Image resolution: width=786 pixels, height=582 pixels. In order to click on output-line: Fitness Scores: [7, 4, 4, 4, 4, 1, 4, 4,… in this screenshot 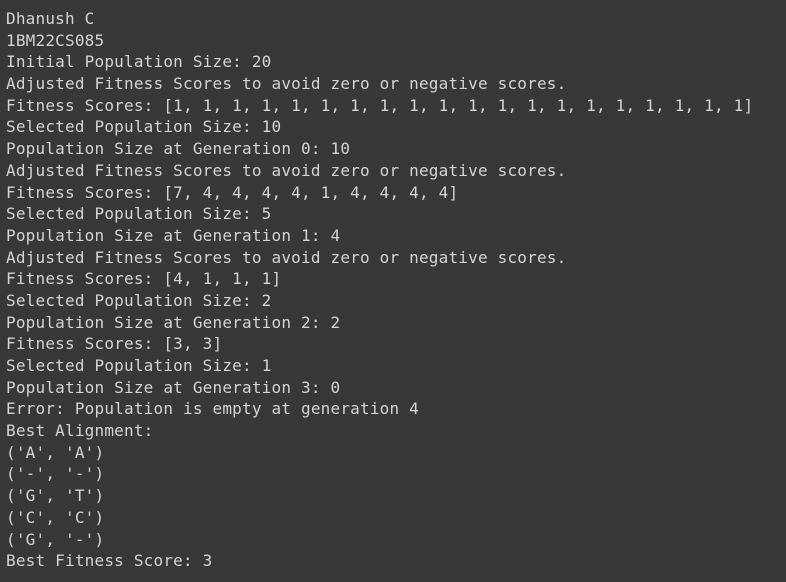, I will do `click(232, 192)`.